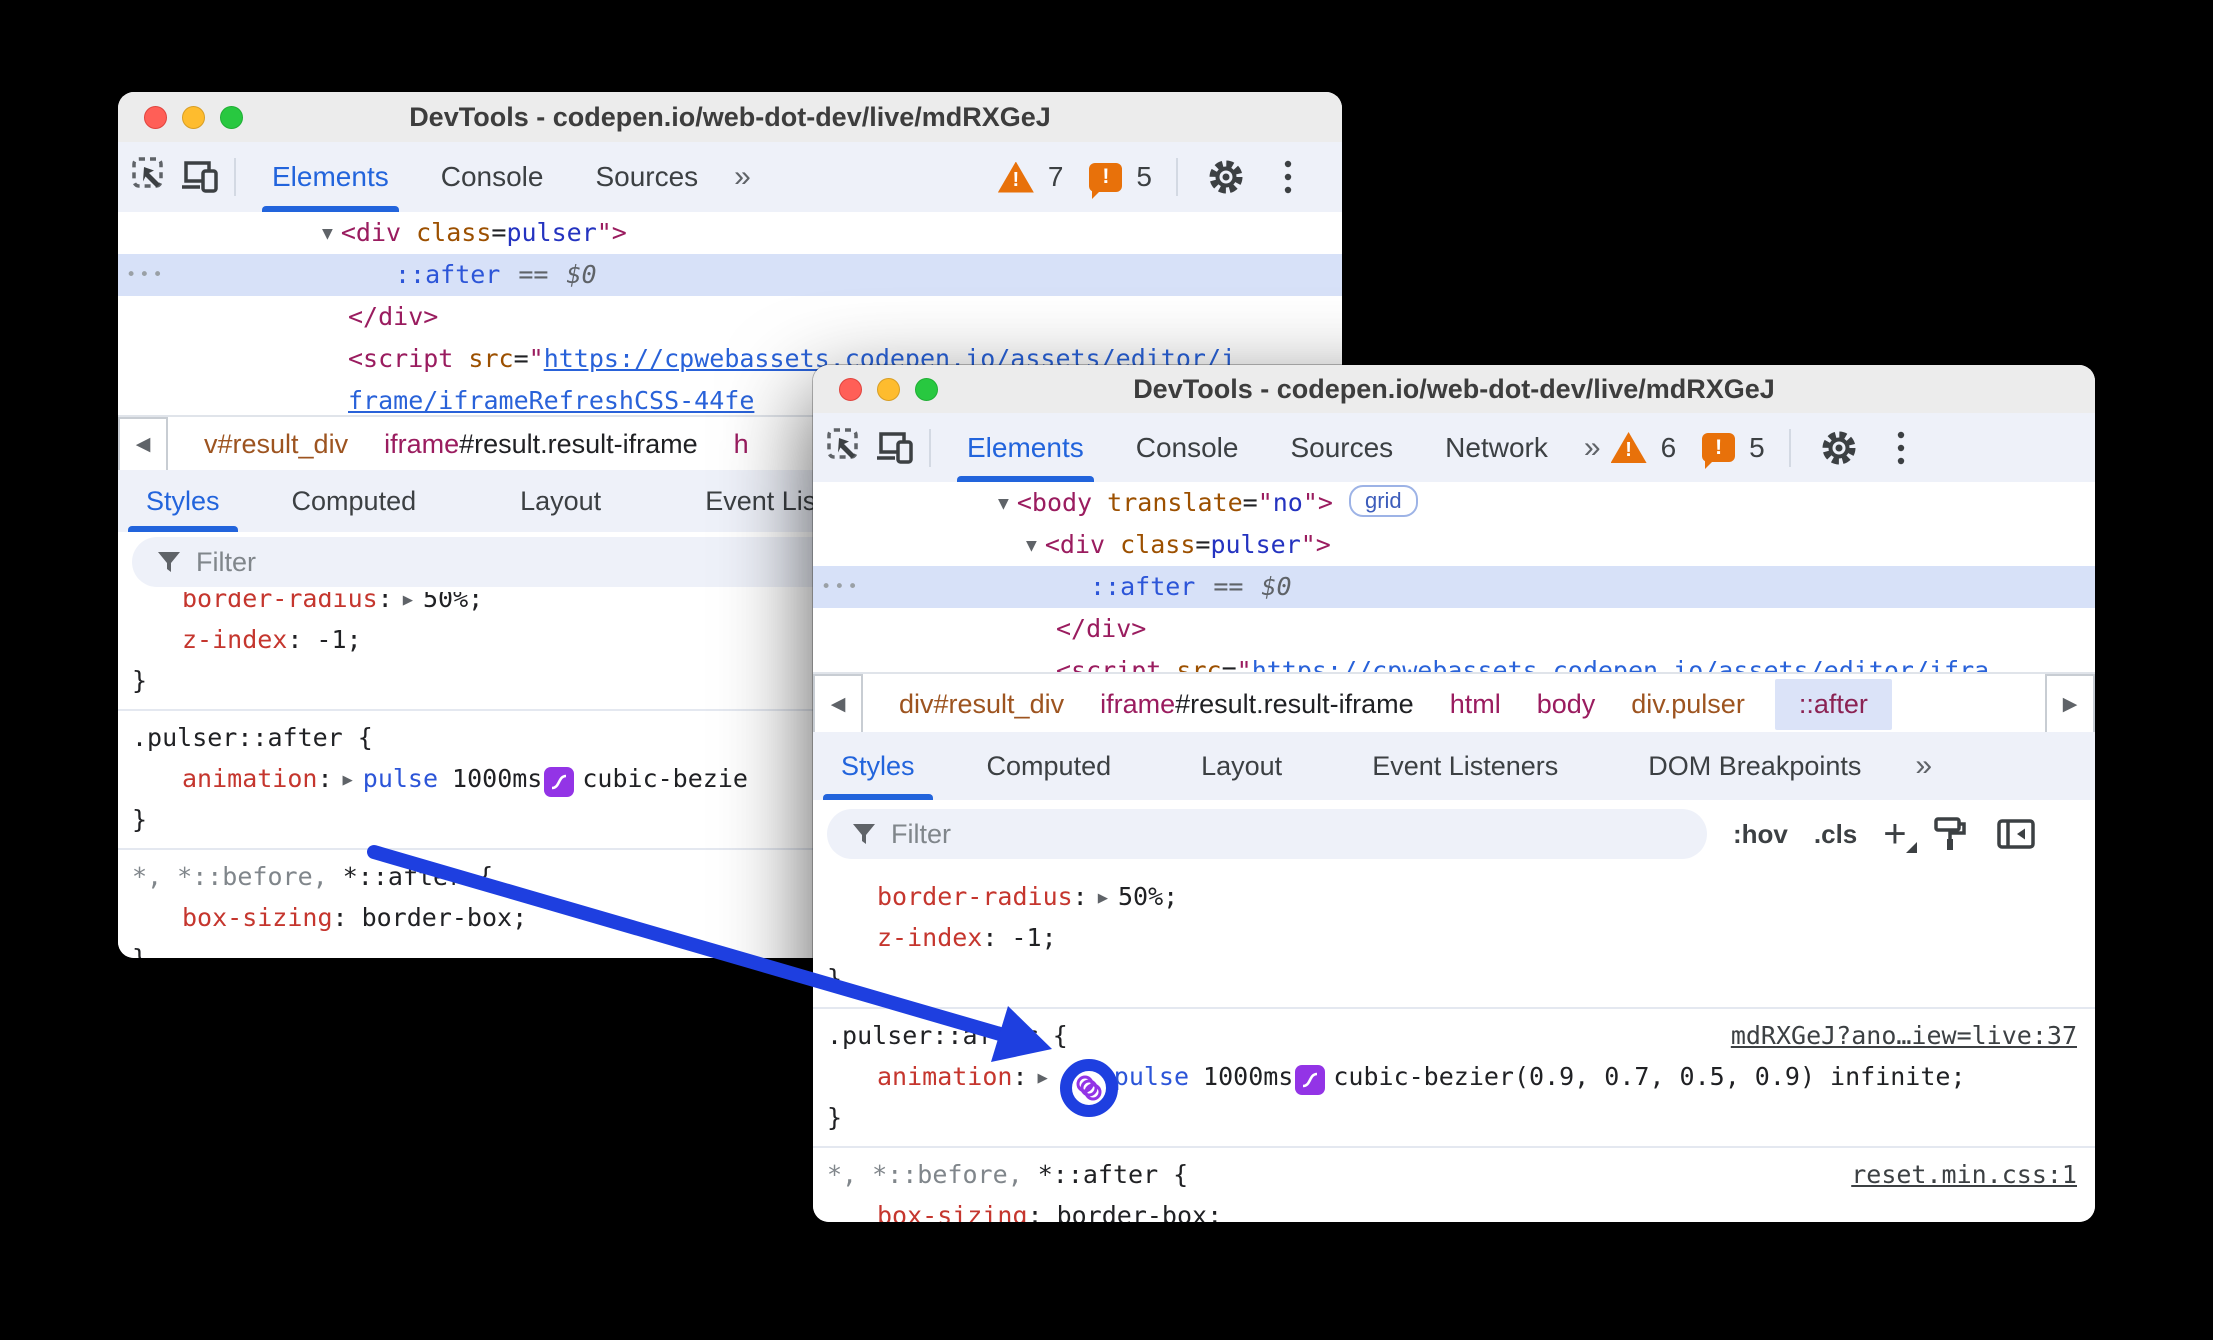  What do you see at coordinates (1760, 834) in the screenshot?
I see `toggle-hover-state-button: :hov` at bounding box center [1760, 834].